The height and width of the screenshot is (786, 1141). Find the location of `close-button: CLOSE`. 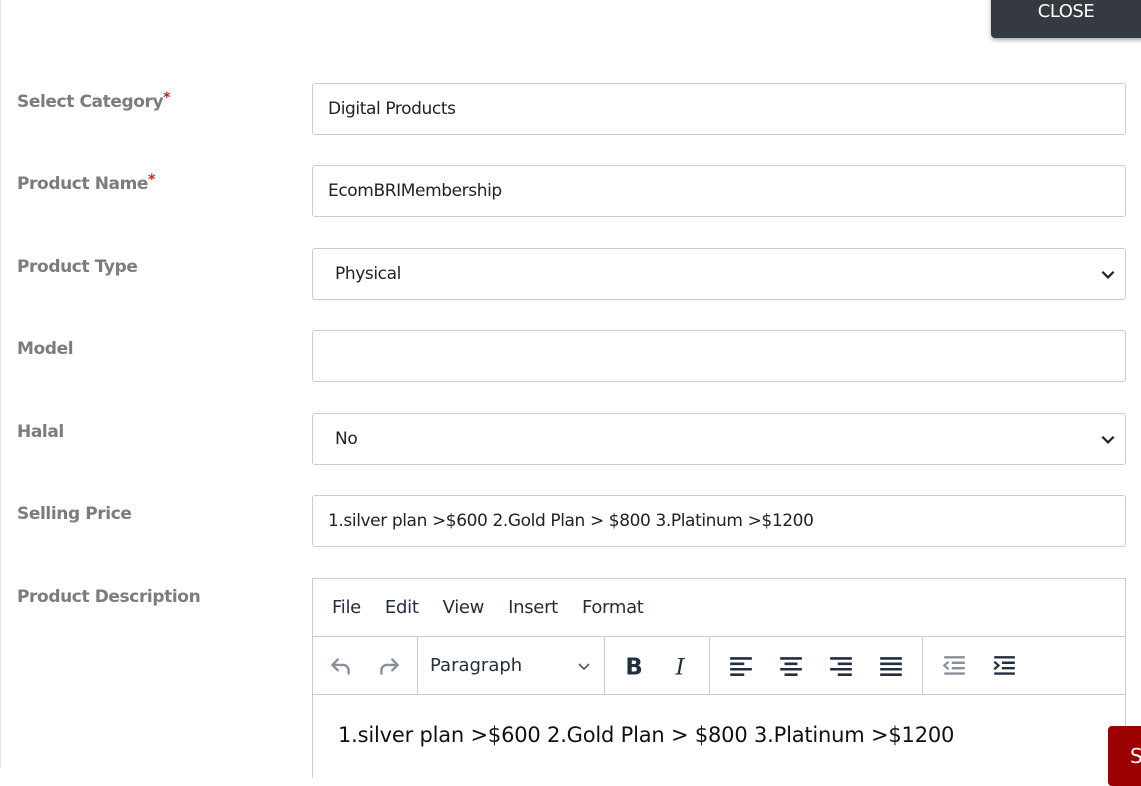

close-button: CLOSE is located at coordinates (1066, 19).